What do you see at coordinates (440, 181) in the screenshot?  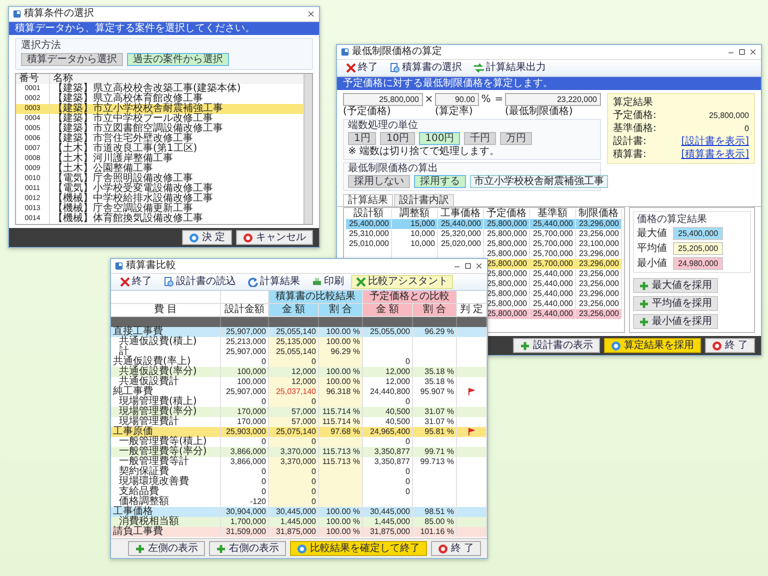 I see `option-button: 採用する` at bounding box center [440, 181].